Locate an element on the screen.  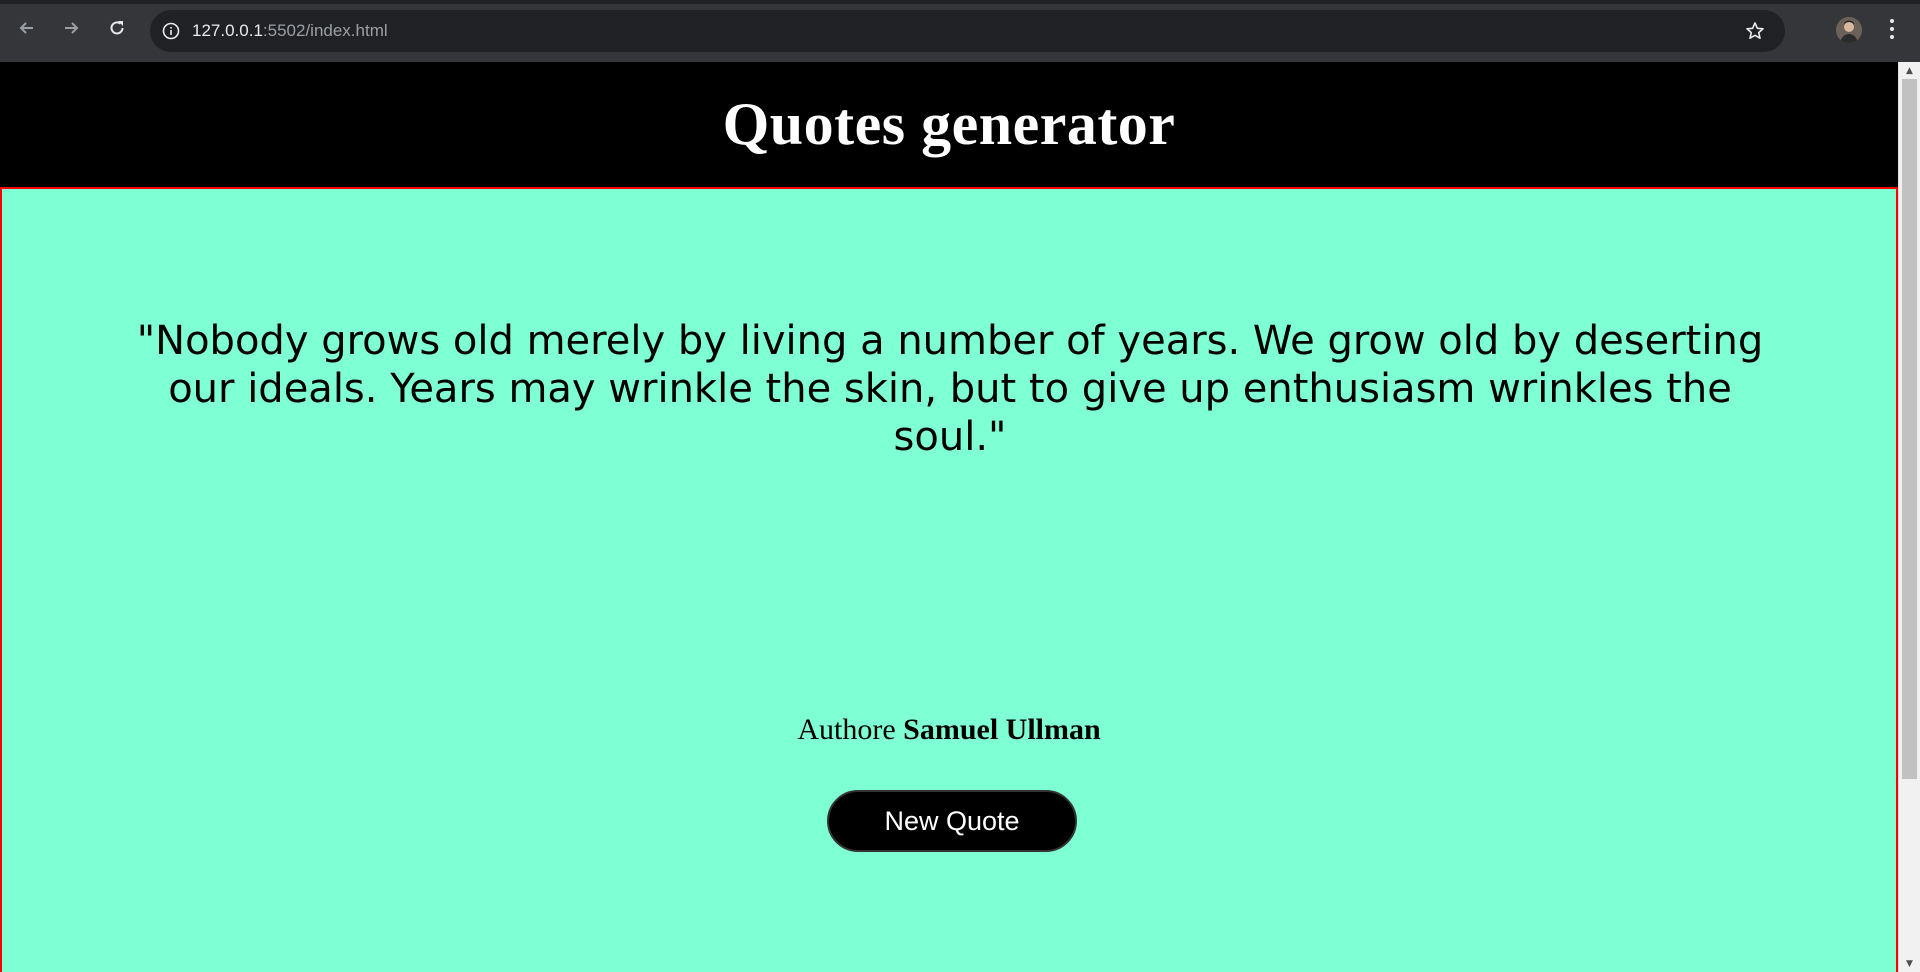
back-button is located at coordinates (27, 28).